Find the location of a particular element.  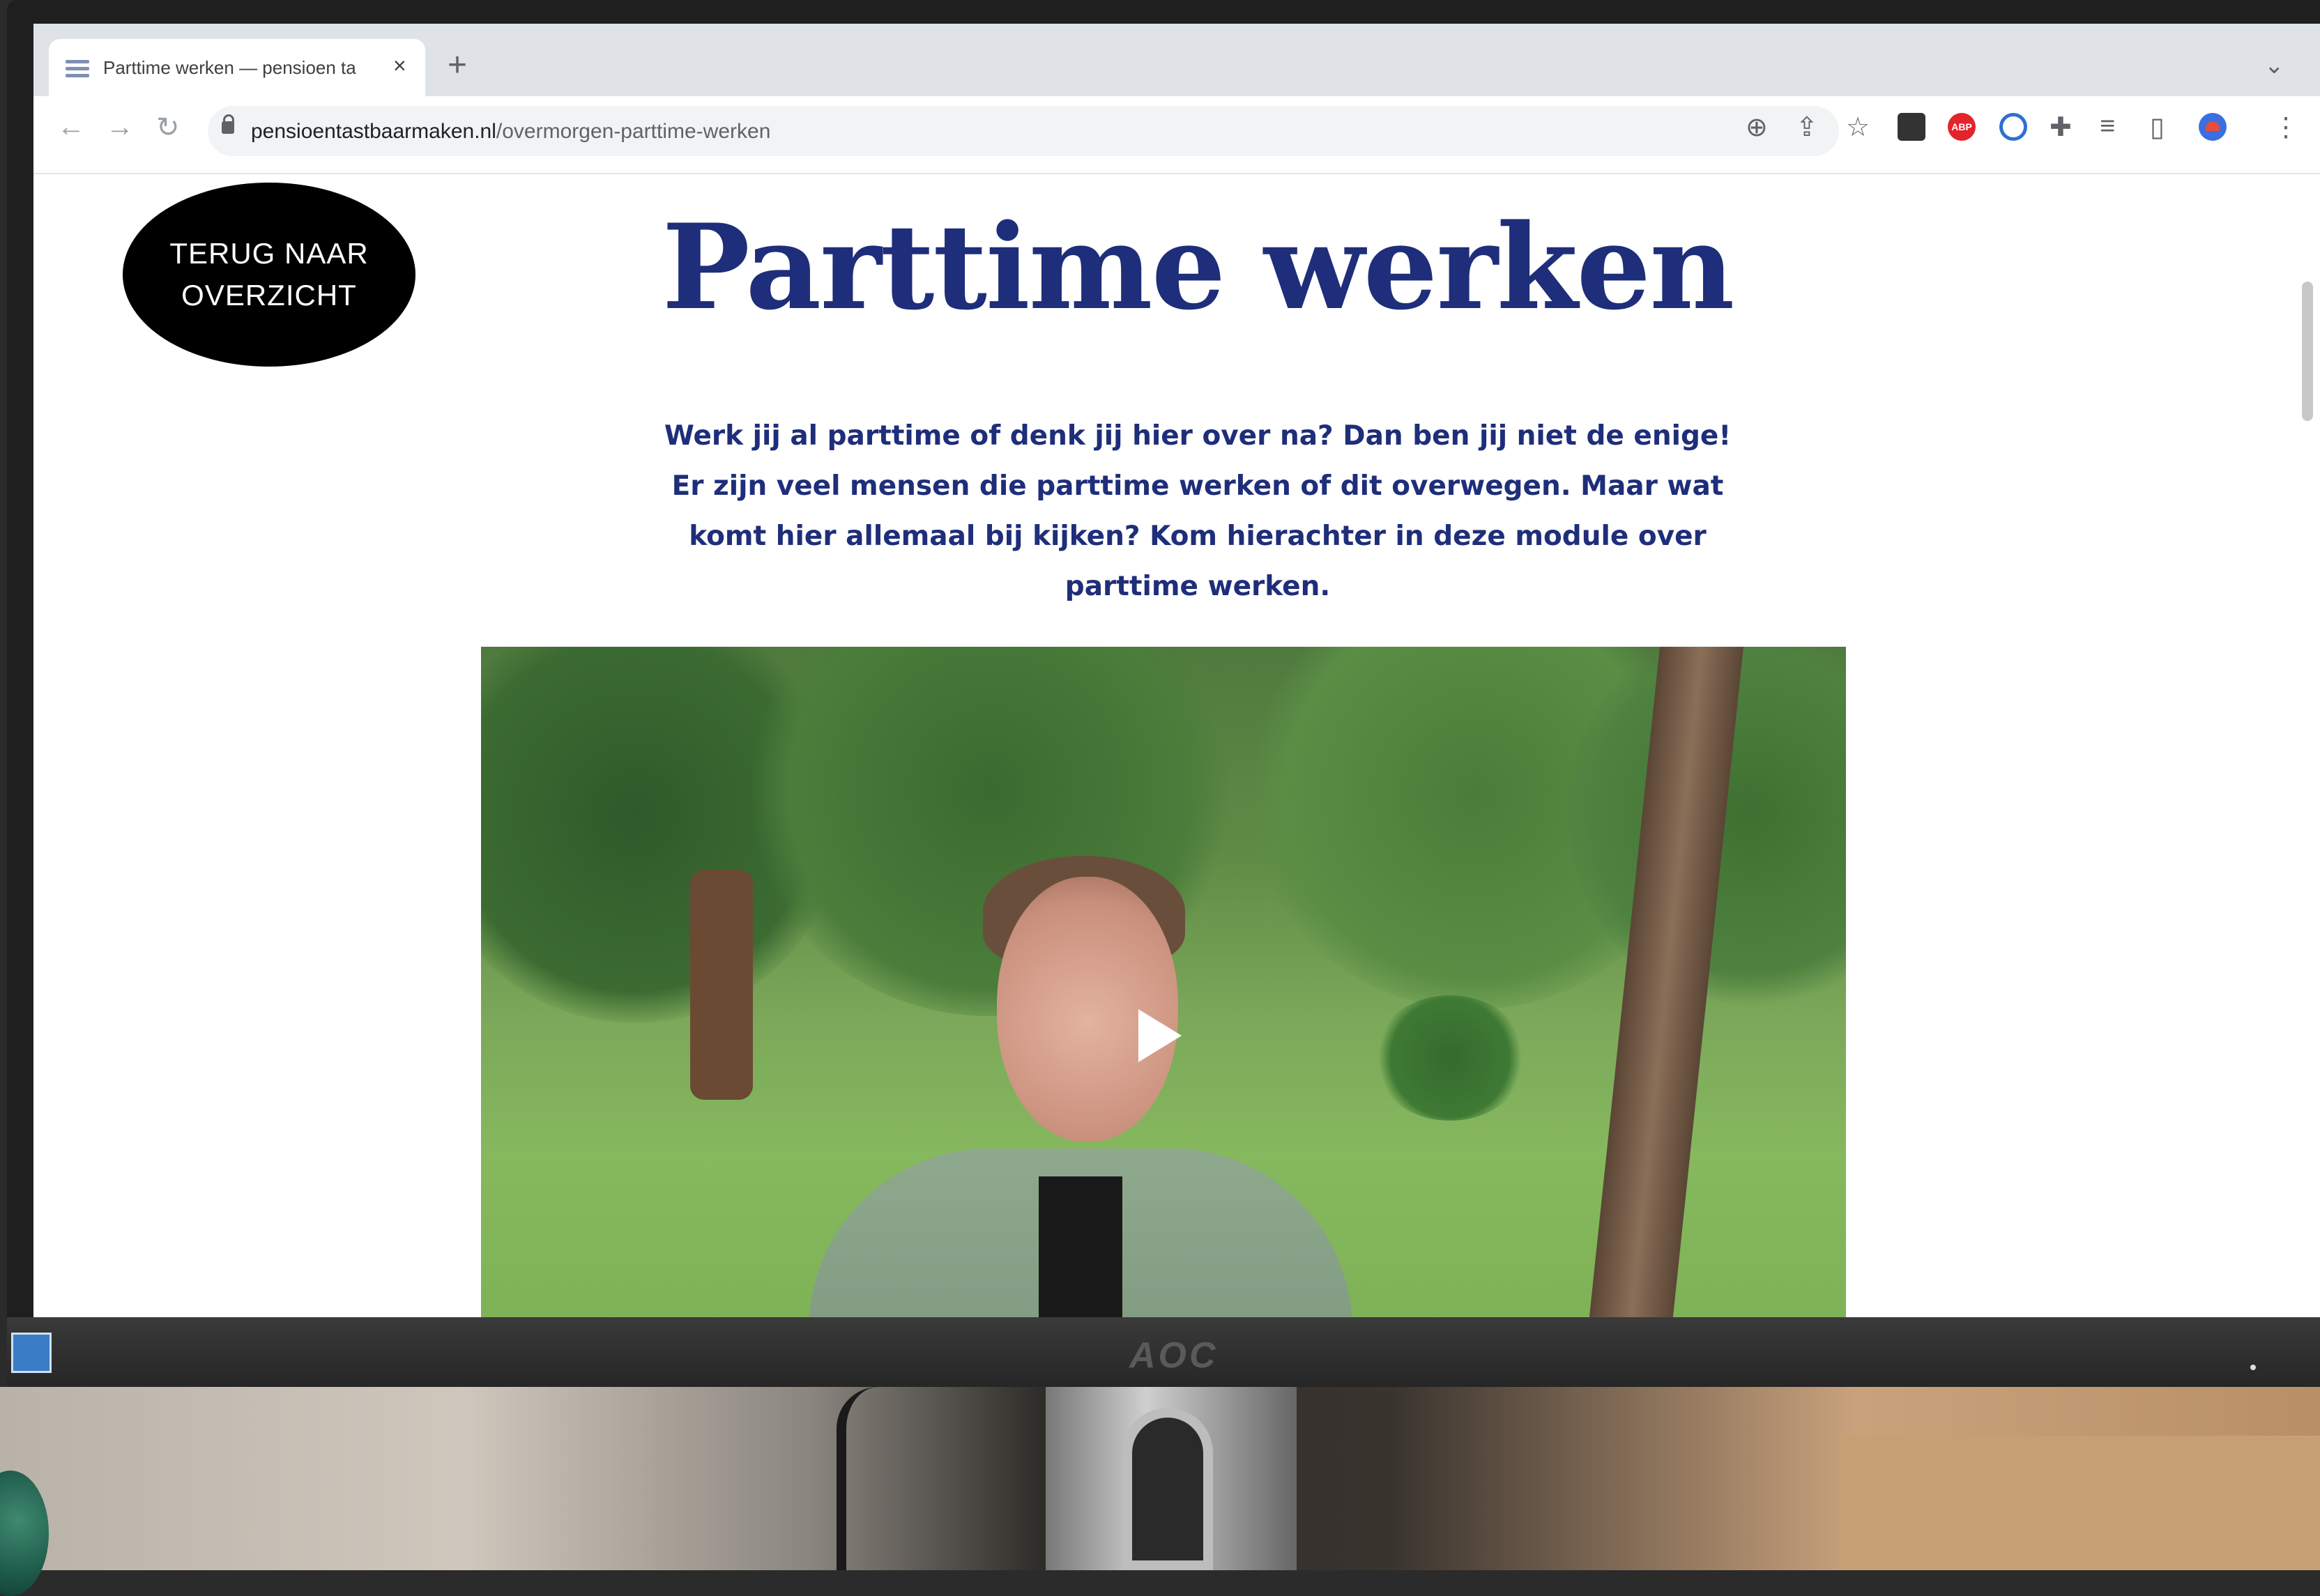

energy-star-badge is located at coordinates (31, 1353).